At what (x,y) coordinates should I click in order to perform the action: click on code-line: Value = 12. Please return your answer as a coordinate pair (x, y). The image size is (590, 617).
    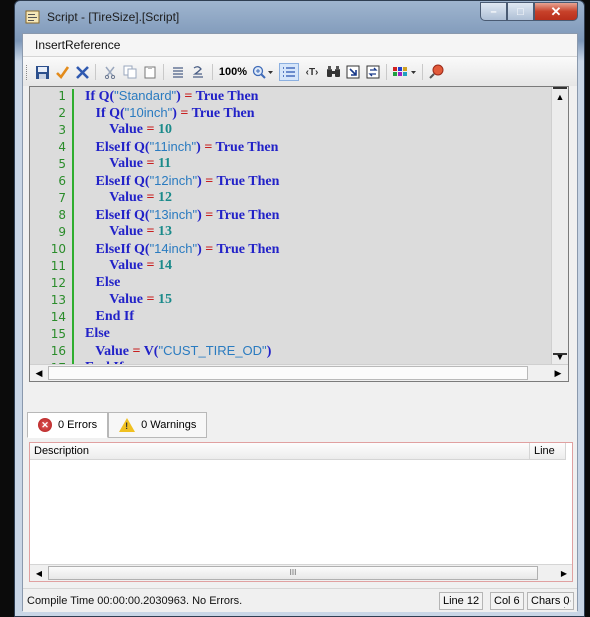
    Looking at the image, I should click on (125, 198).